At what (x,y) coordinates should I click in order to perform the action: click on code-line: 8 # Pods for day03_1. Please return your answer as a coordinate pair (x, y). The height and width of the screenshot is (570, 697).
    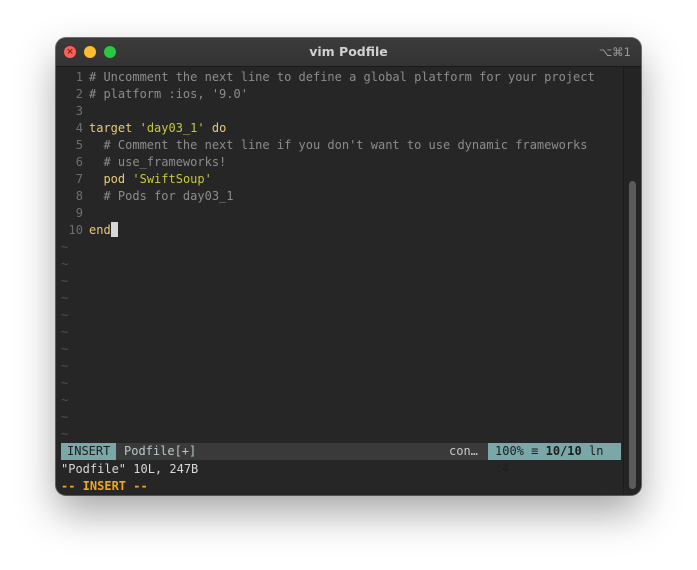
    Looking at the image, I should click on (147, 196).